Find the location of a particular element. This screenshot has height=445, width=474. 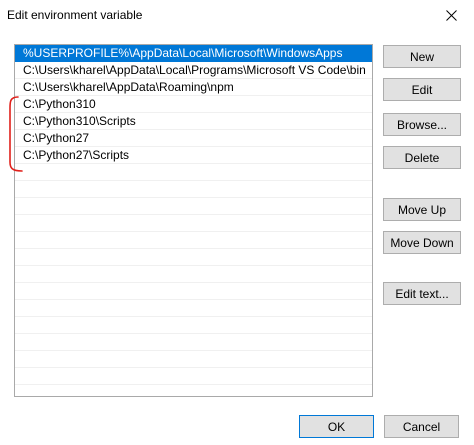

list-item: C:\Users\kharel\AppData\Roaming\npm is located at coordinates (193, 87).